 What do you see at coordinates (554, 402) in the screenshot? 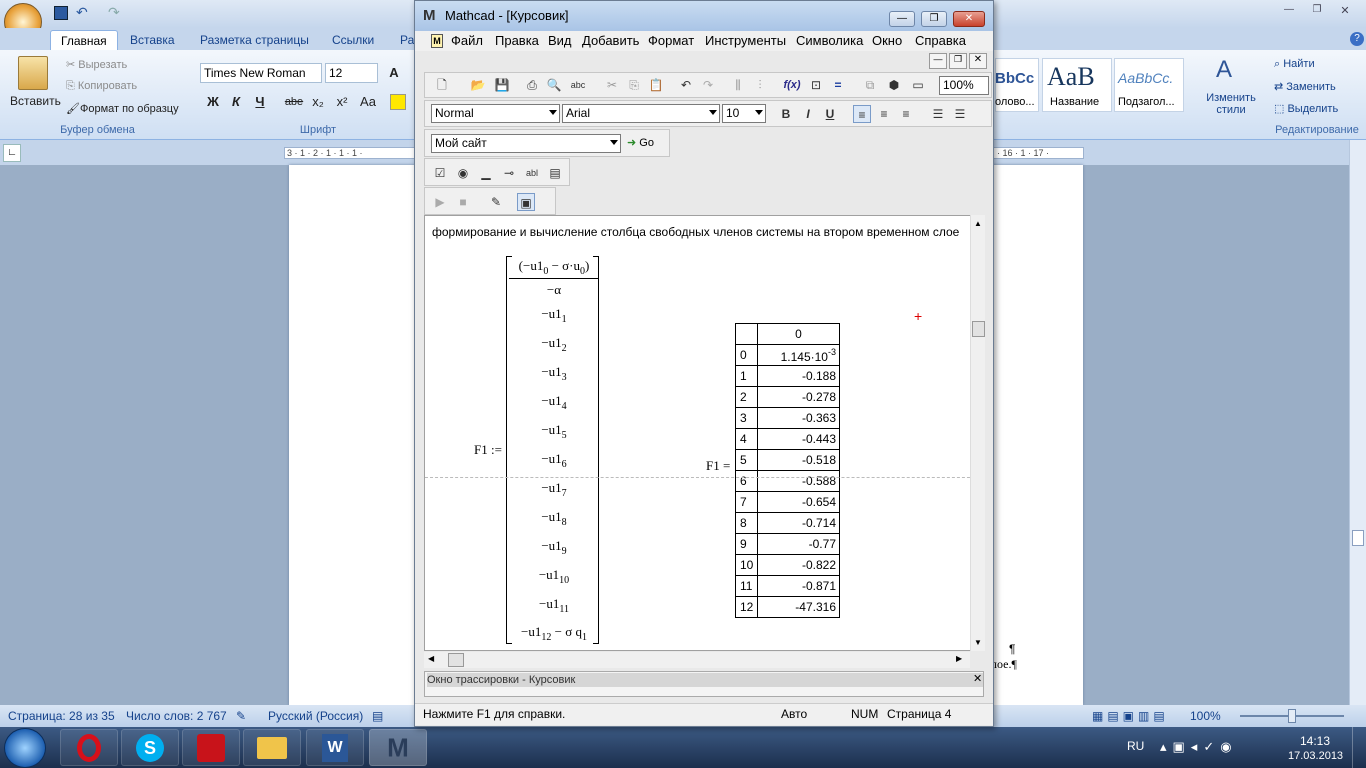
I see `vector-row-4: −u14` at bounding box center [554, 402].